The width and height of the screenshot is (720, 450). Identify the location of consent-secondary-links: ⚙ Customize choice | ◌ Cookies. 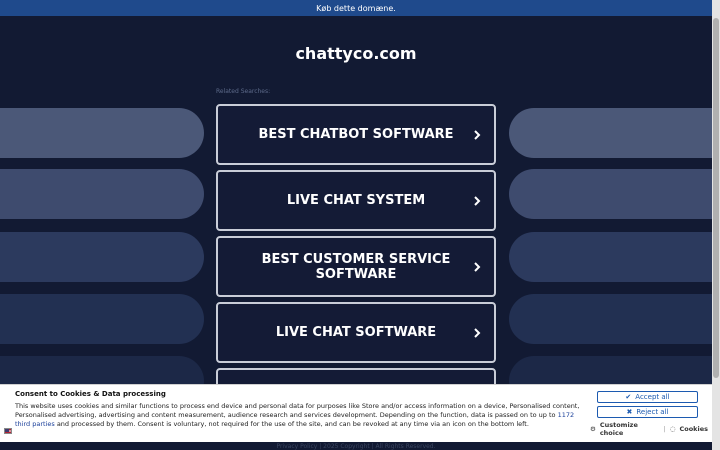
(649, 429).